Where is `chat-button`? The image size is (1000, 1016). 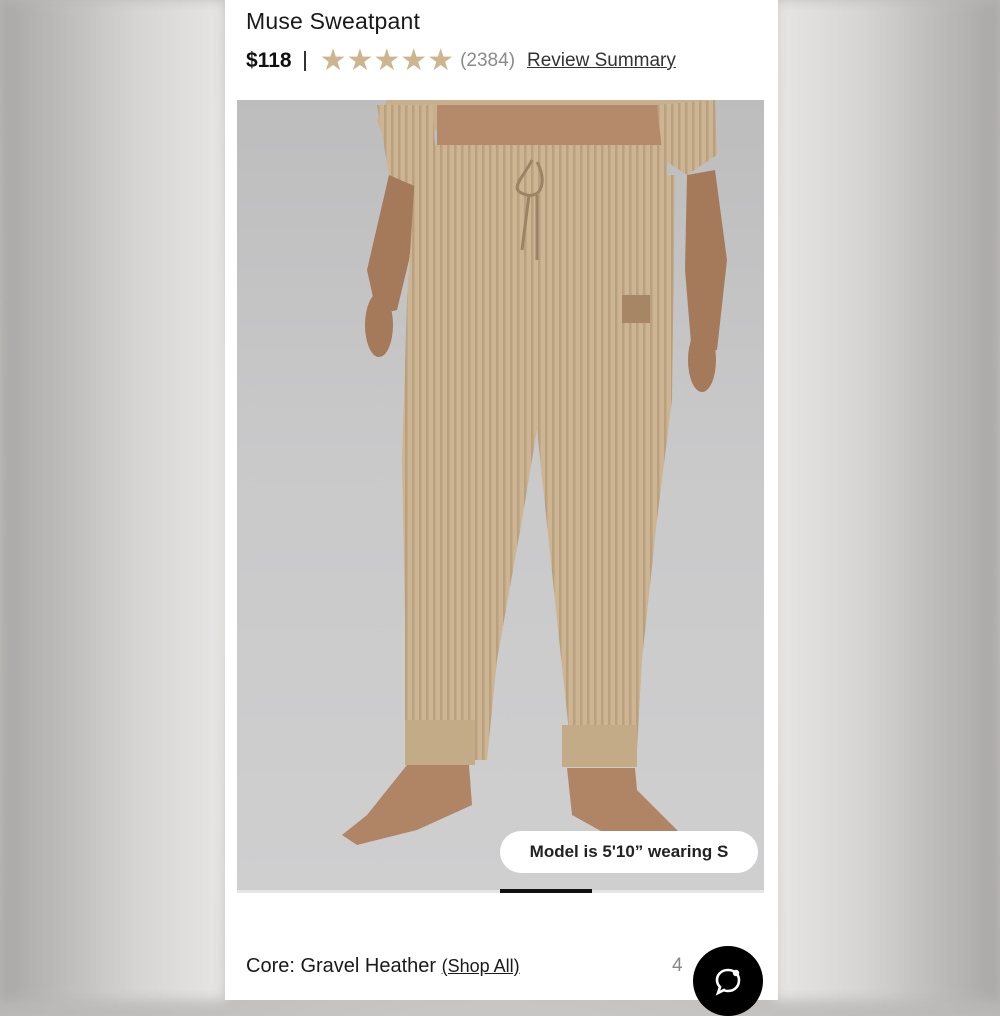 chat-button is located at coordinates (728, 981).